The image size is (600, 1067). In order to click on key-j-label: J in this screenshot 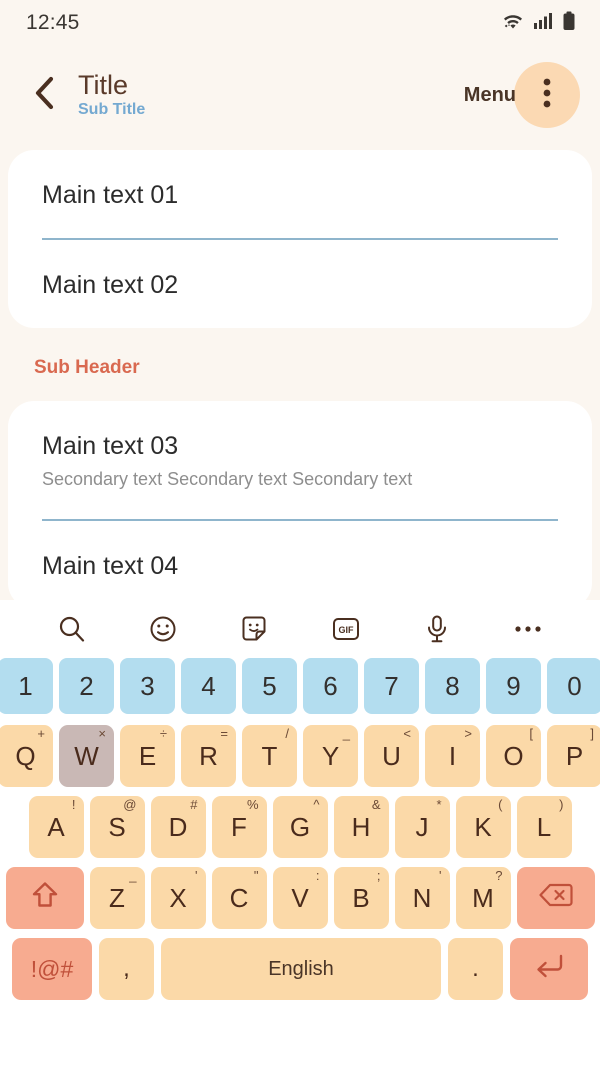, I will do `click(422, 826)`.